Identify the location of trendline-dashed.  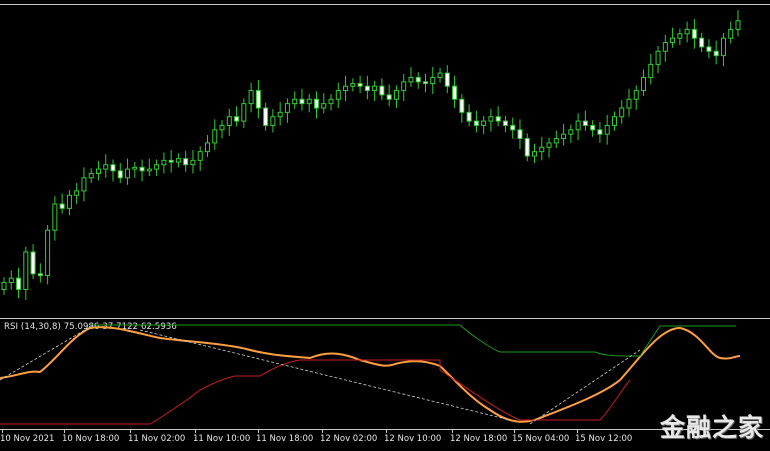
(48, 352).